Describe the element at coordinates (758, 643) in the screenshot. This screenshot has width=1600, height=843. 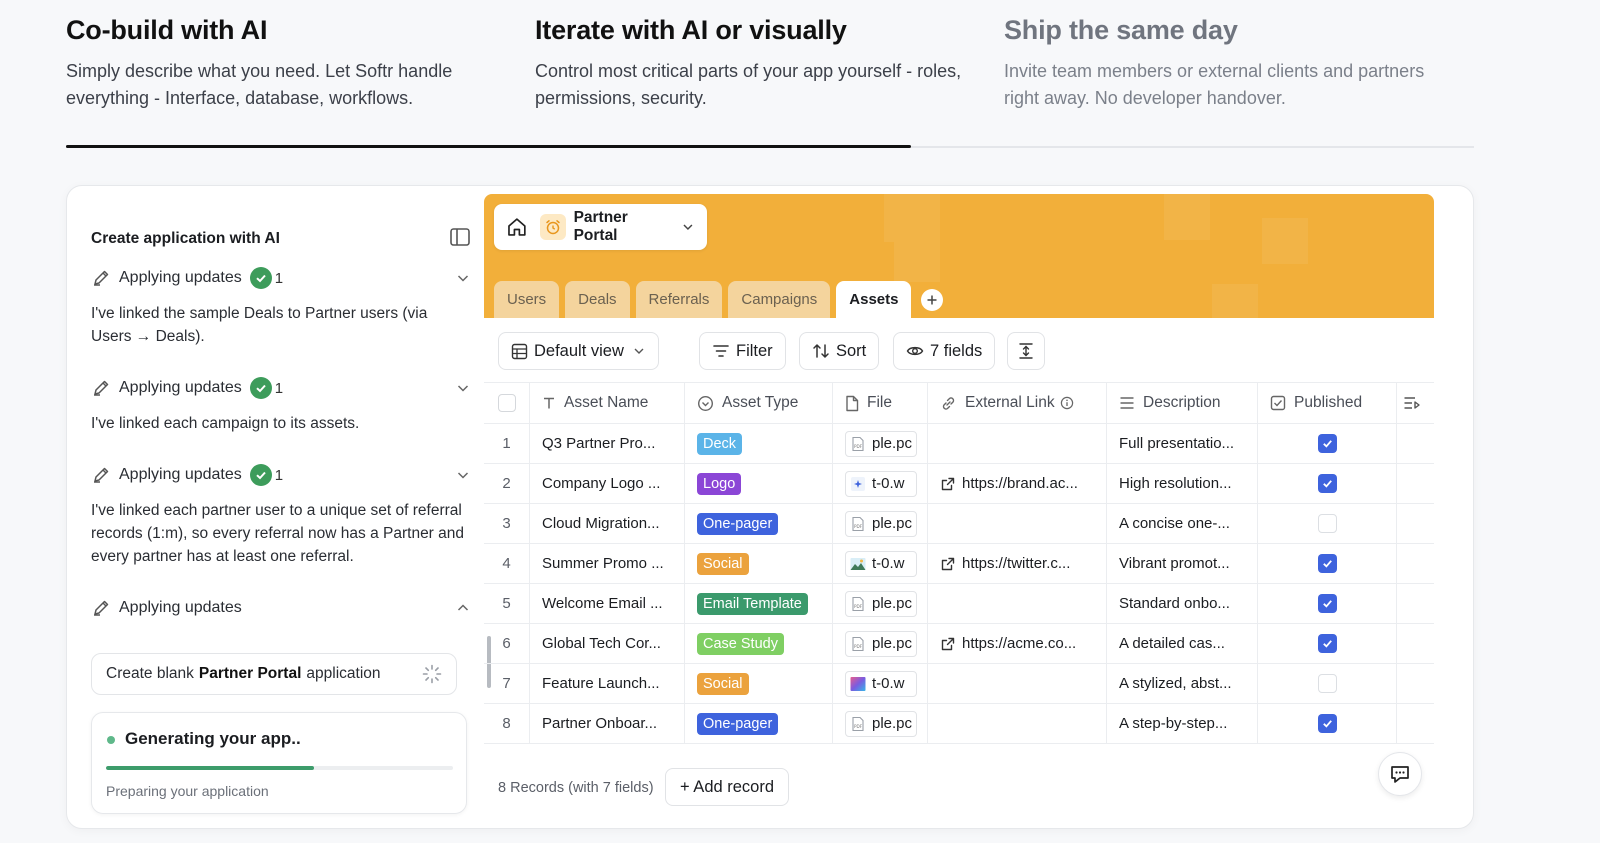
I see `asset-type-cell: Case Study` at that location.